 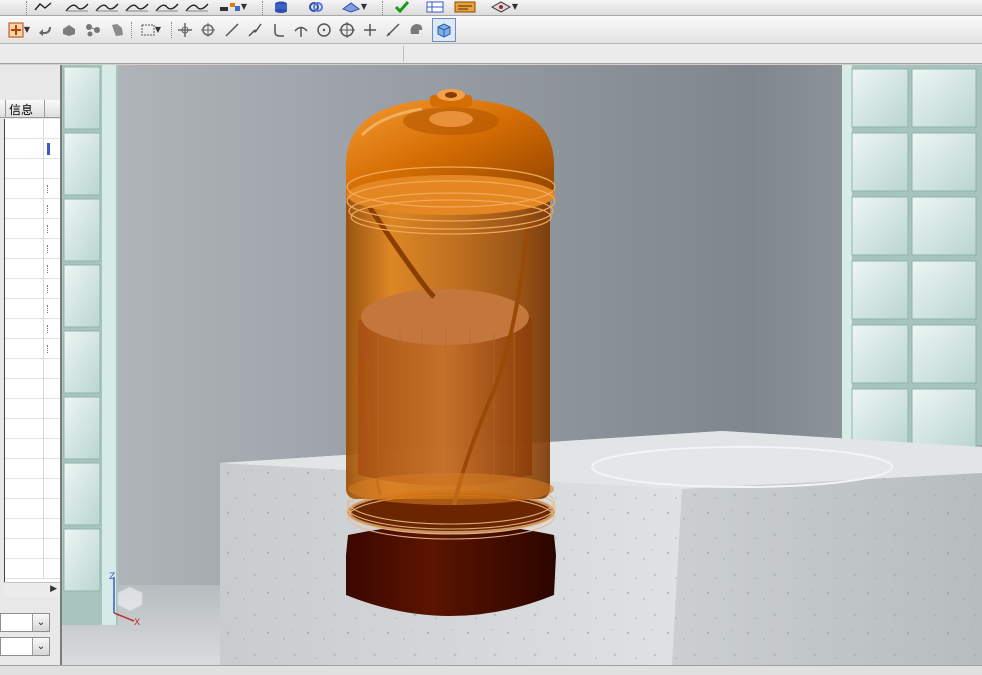 I want to click on dropdown-icon: ▼, so click(x=233, y=7).